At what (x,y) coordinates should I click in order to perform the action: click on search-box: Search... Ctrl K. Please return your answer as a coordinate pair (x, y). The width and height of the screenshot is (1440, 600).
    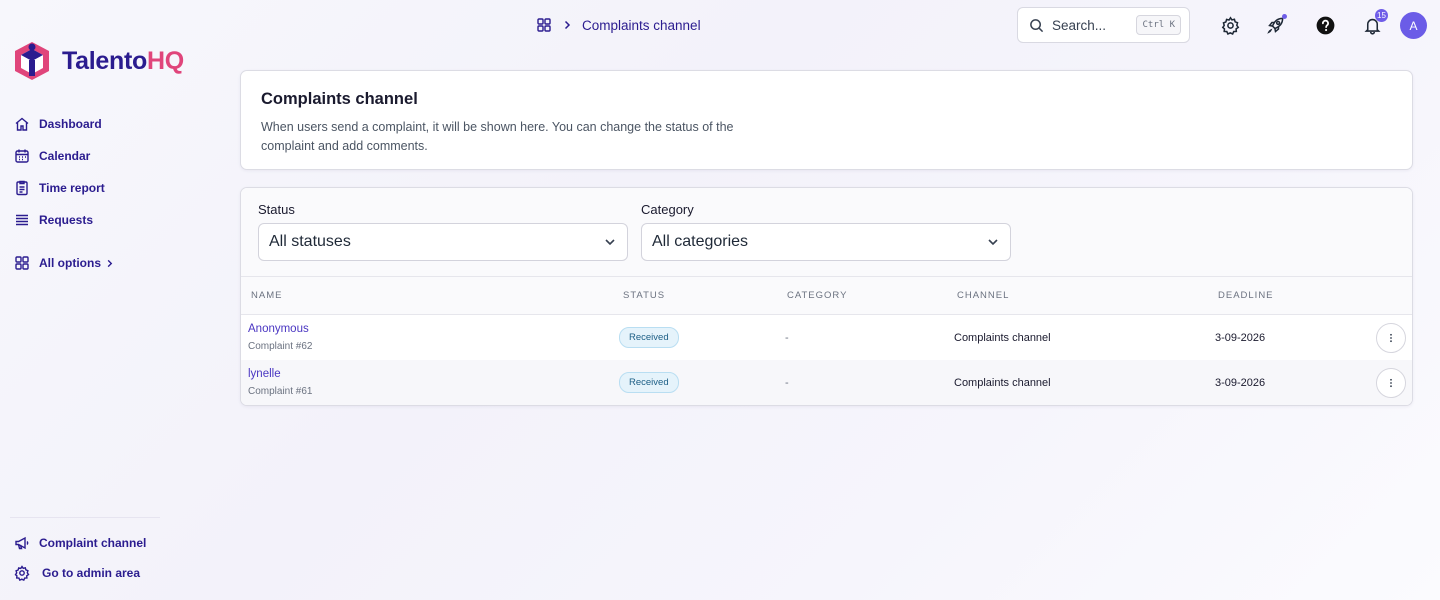
    Looking at the image, I should click on (1103, 25).